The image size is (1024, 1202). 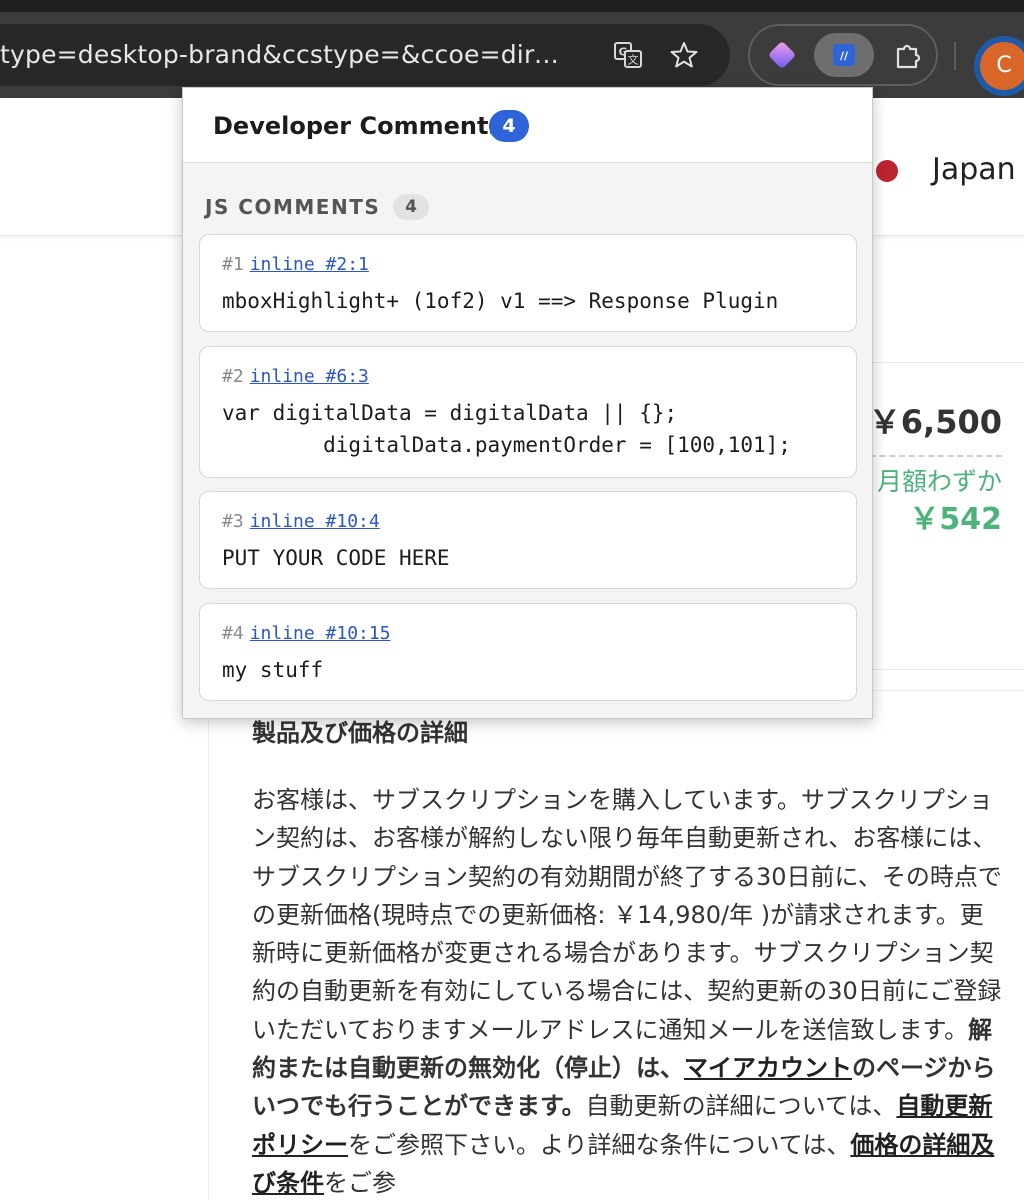 What do you see at coordinates (509, 126) in the screenshot?
I see `total-count-badge: 4` at bounding box center [509, 126].